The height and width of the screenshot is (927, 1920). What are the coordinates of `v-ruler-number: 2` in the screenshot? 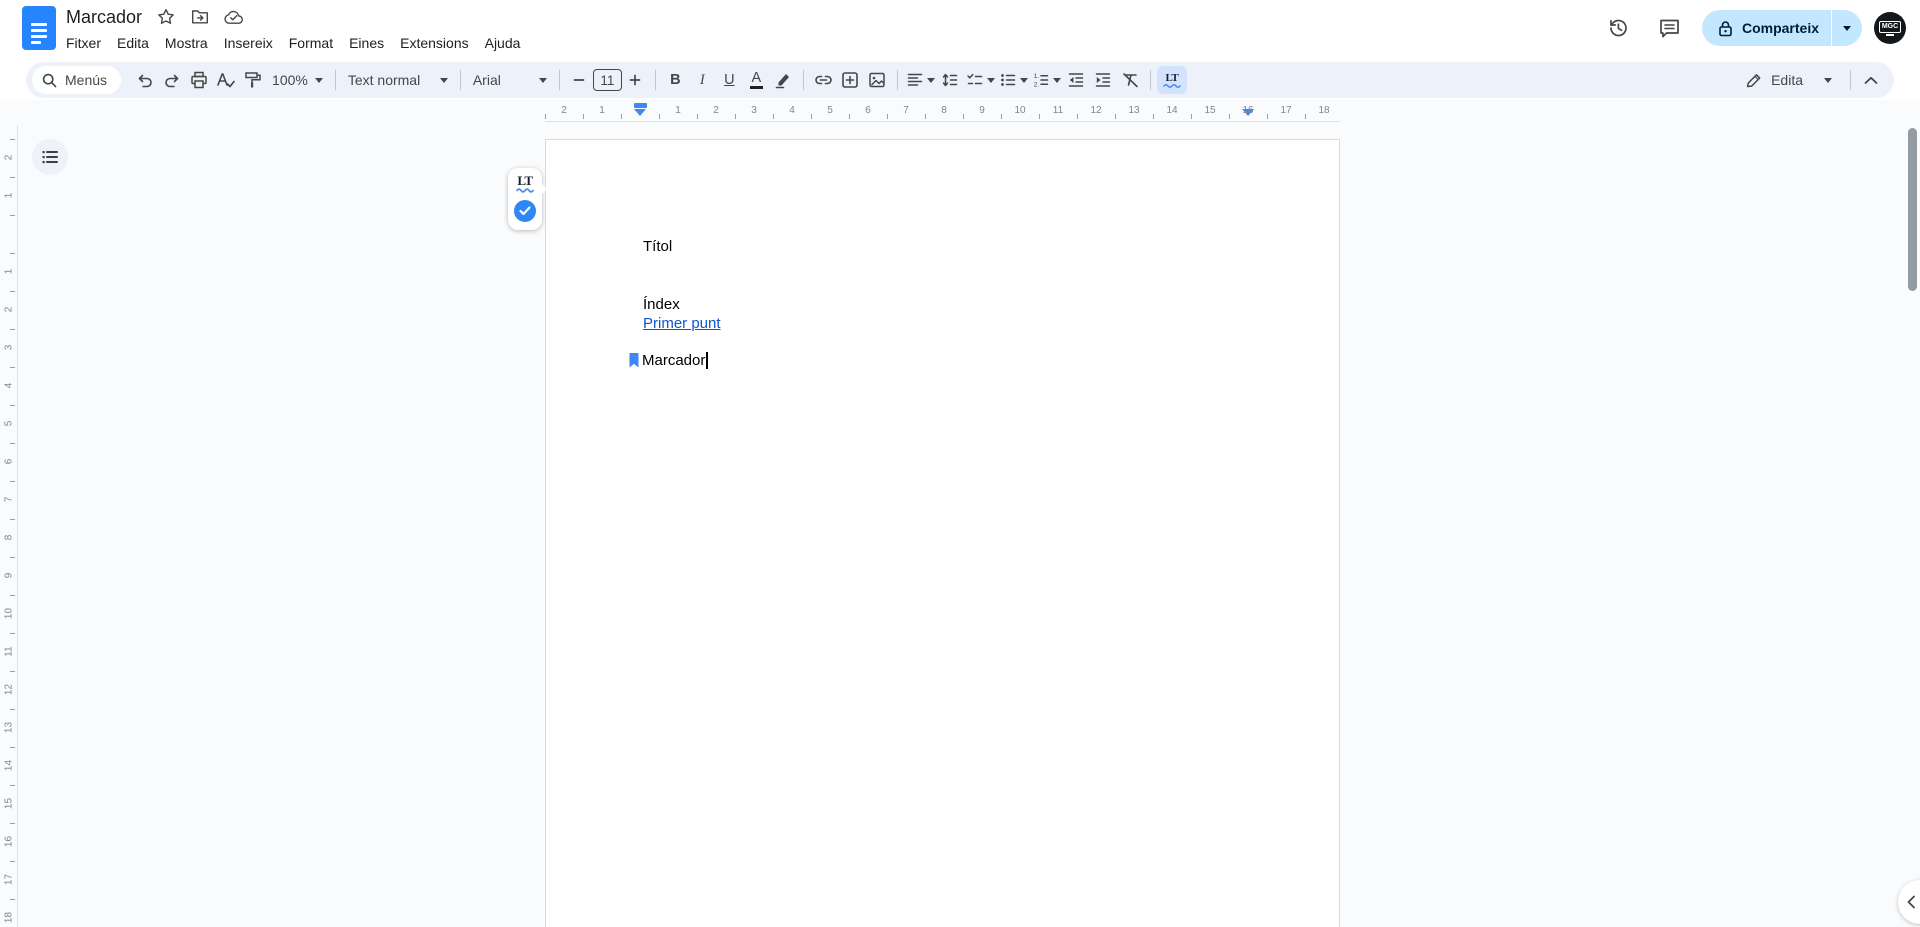 It's located at (9, 157).